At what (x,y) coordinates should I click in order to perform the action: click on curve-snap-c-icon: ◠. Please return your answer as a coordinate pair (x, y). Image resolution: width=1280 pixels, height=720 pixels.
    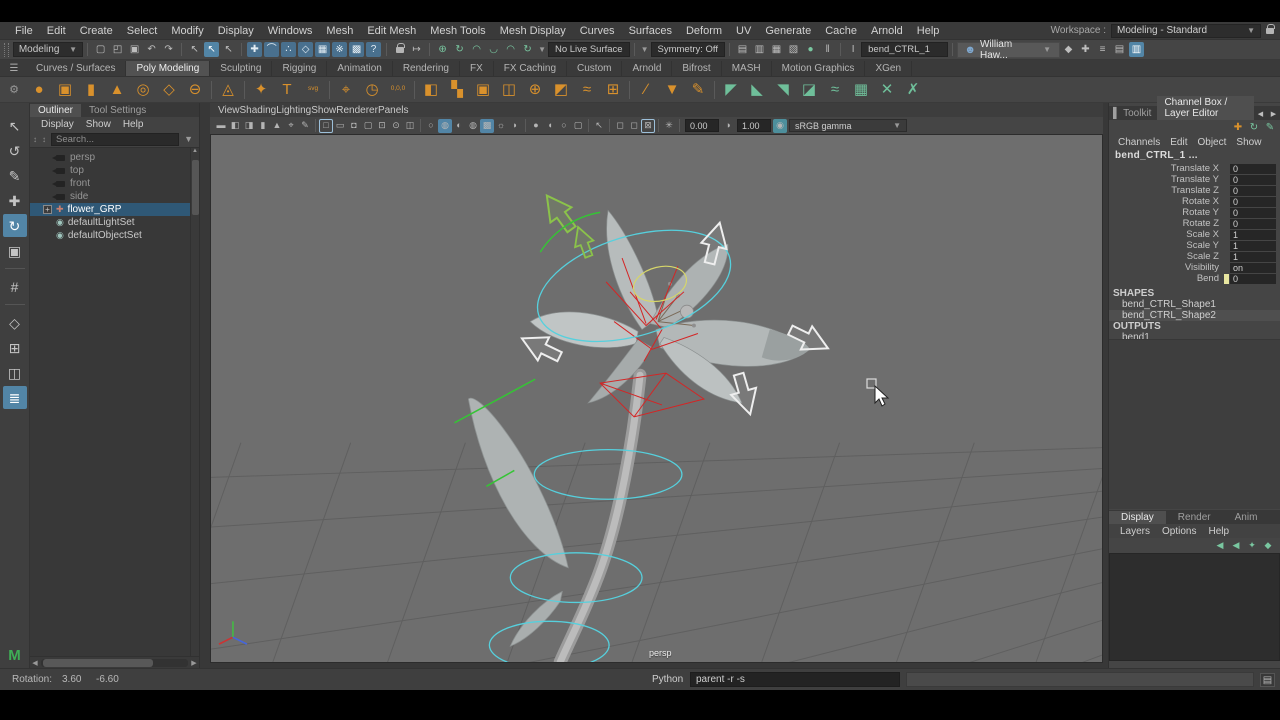
    Looking at the image, I should click on (510, 49).